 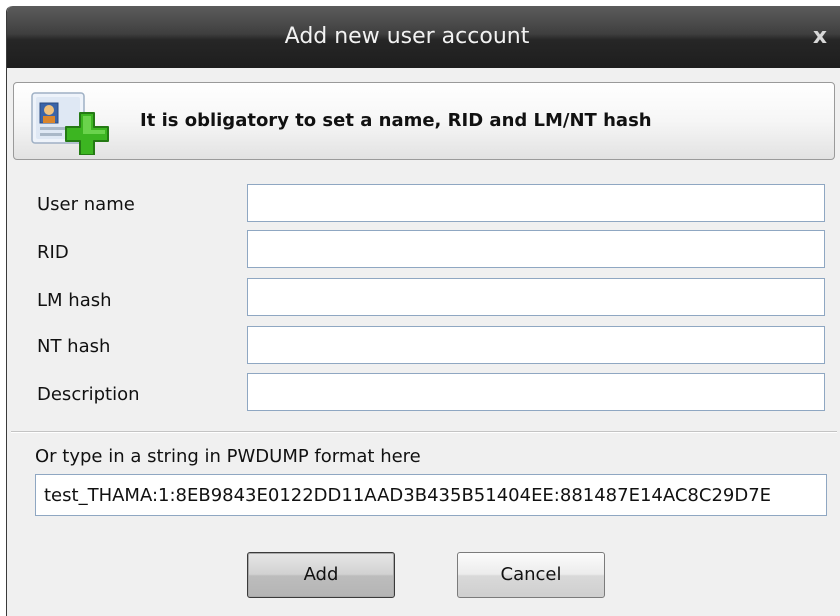 What do you see at coordinates (88, 394) in the screenshot?
I see `description-label: Description` at bounding box center [88, 394].